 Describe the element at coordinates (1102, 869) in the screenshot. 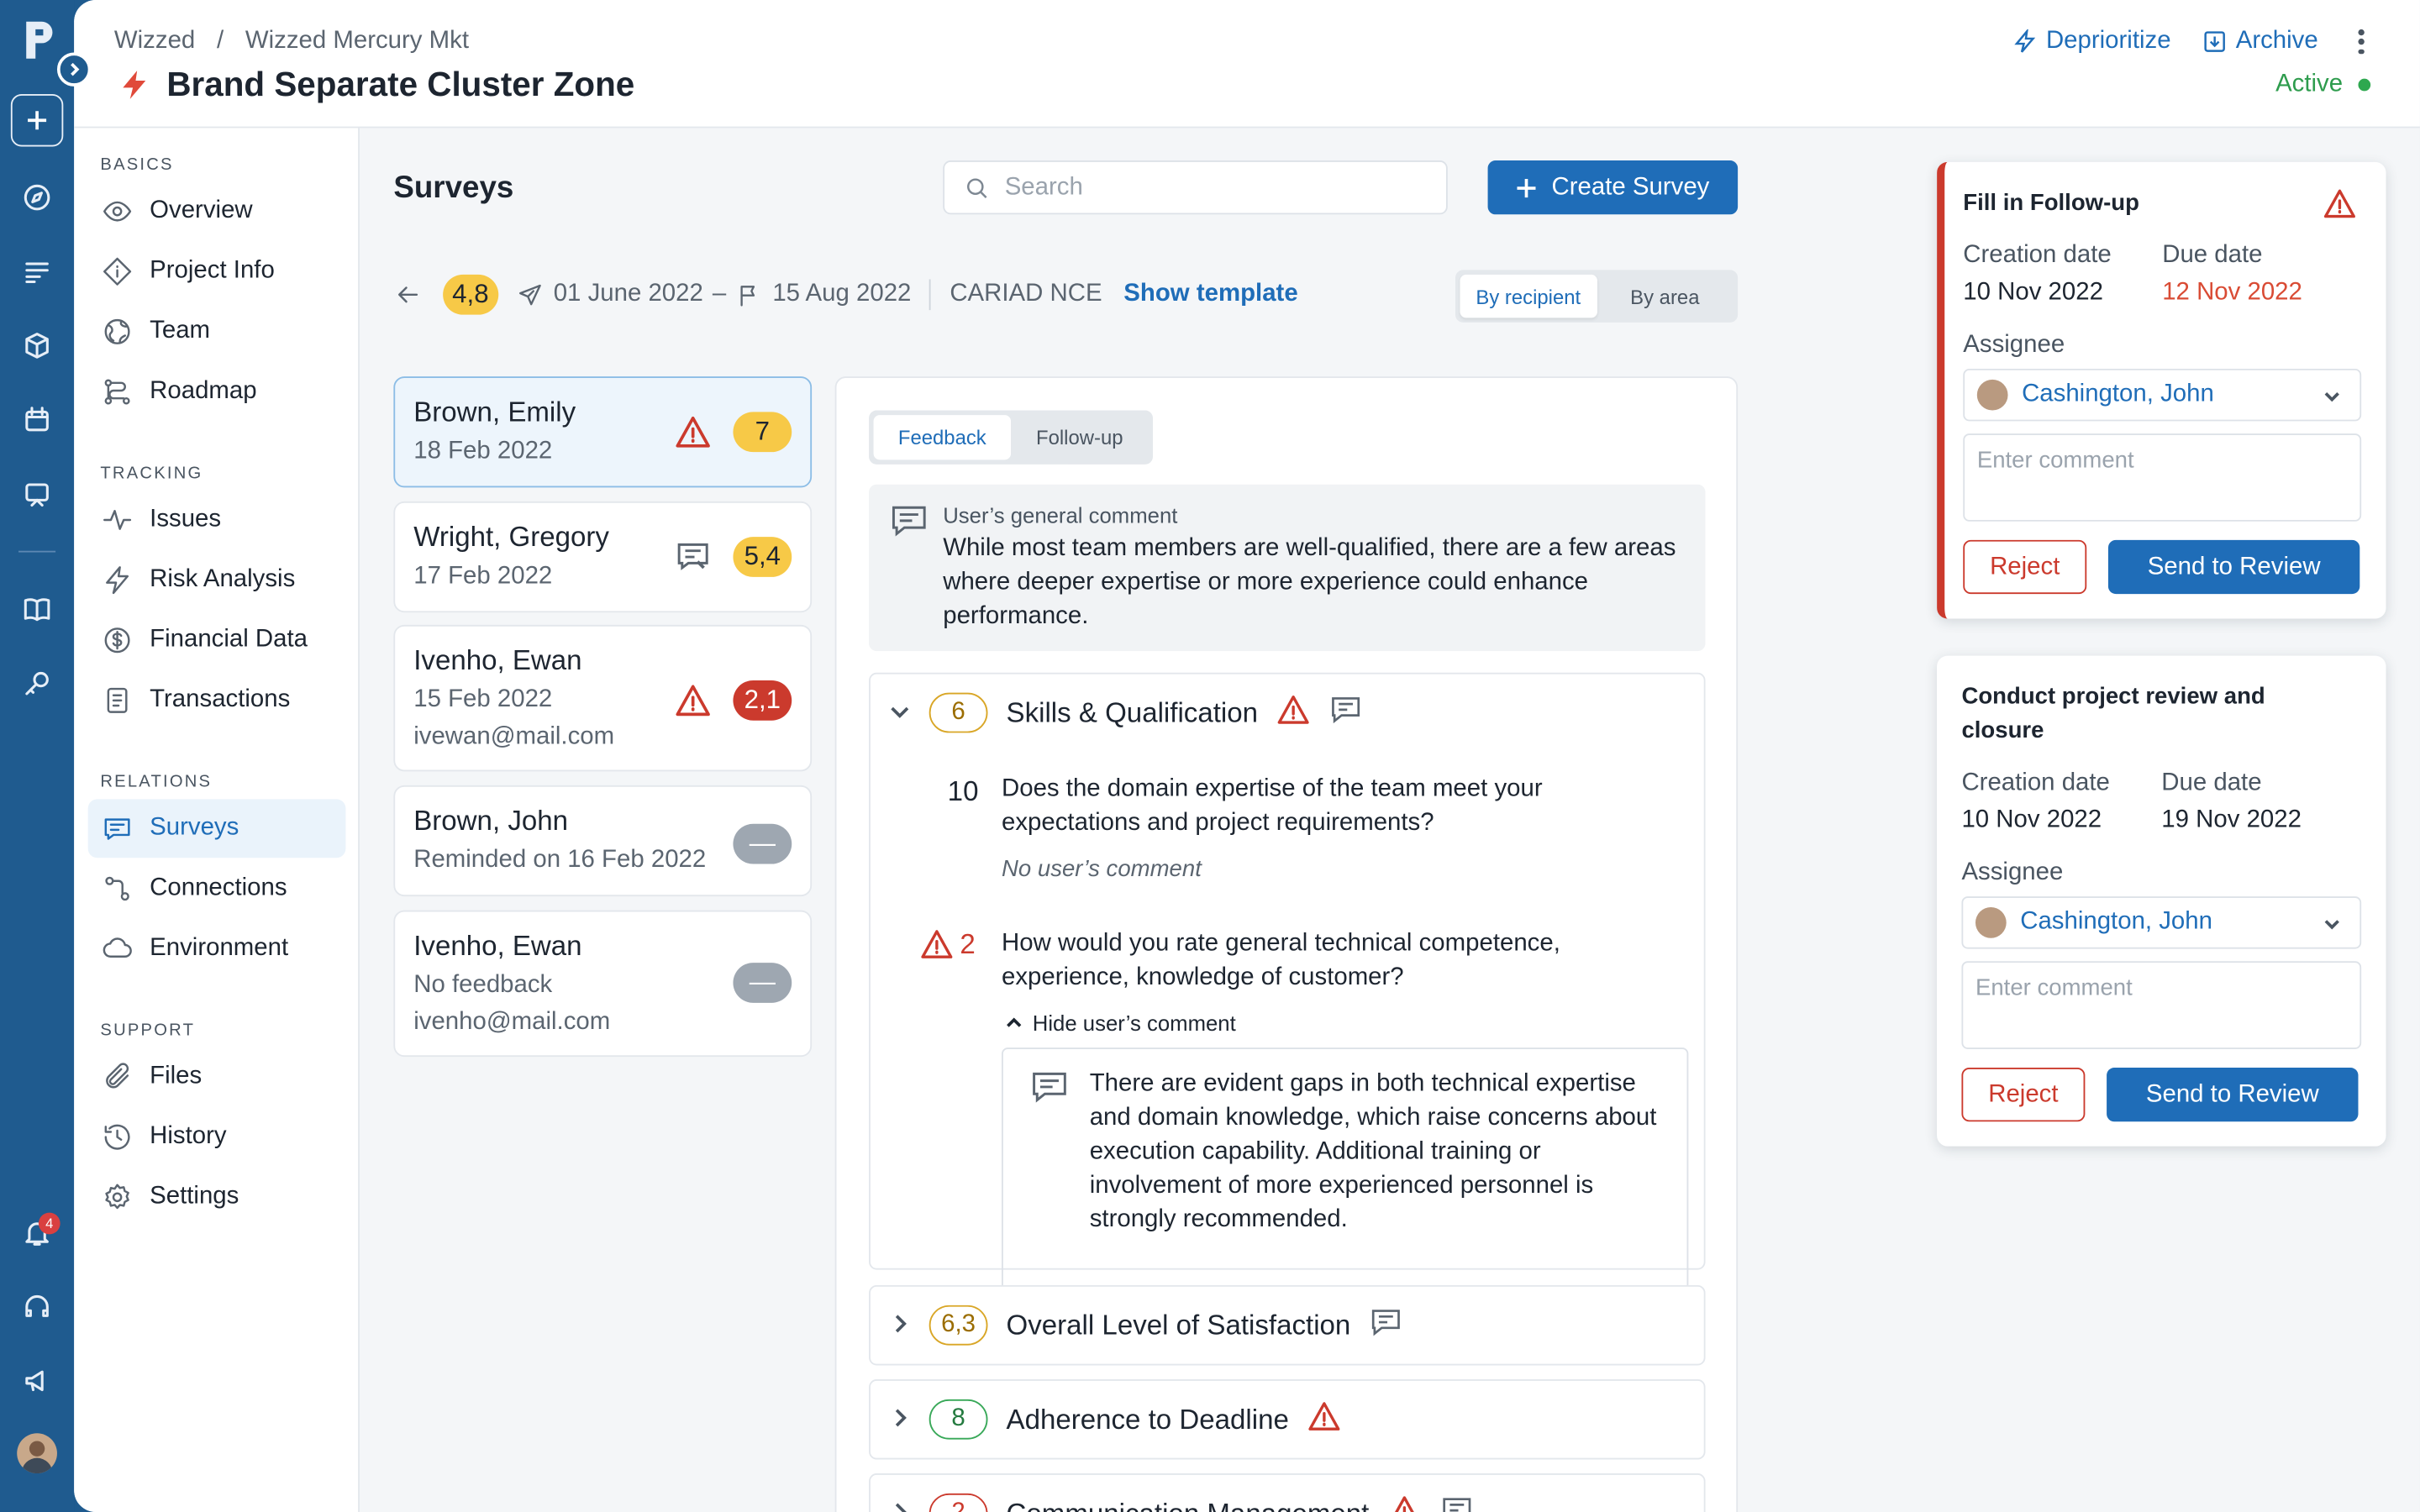

I see `no-comment-text: No user’s comment` at that location.